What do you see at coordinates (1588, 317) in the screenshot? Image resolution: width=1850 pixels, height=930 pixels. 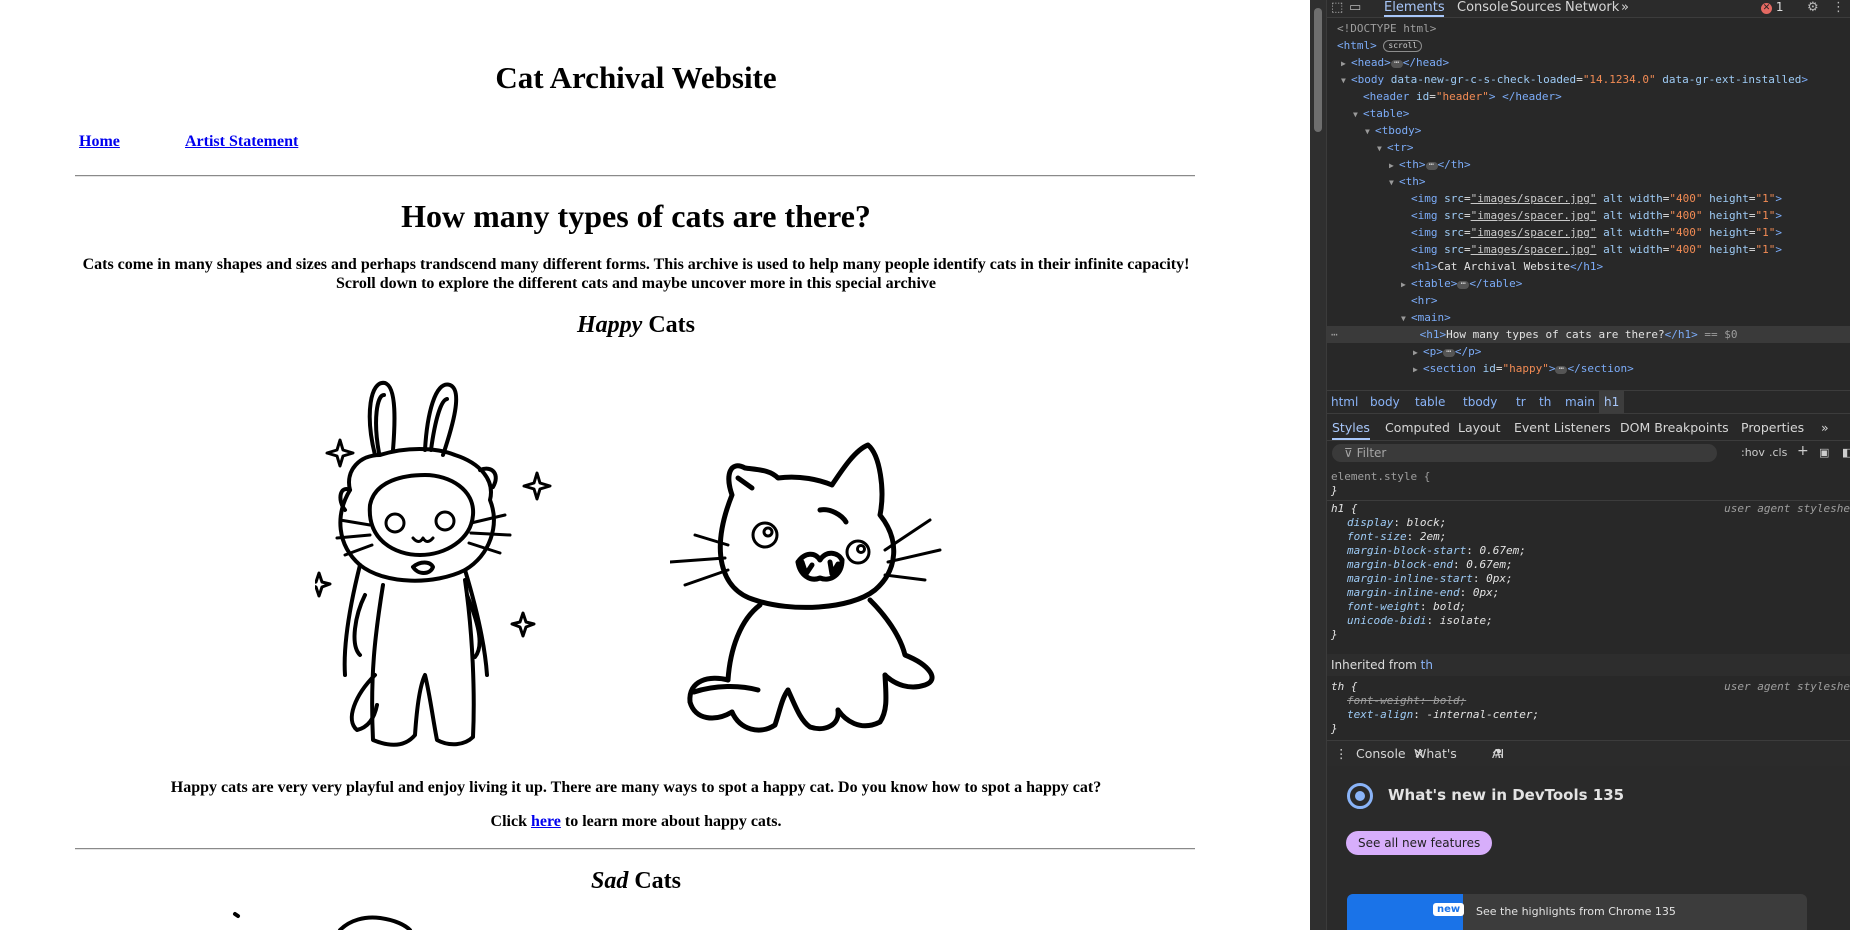 I see `dom-main: ▼ <main>` at bounding box center [1588, 317].